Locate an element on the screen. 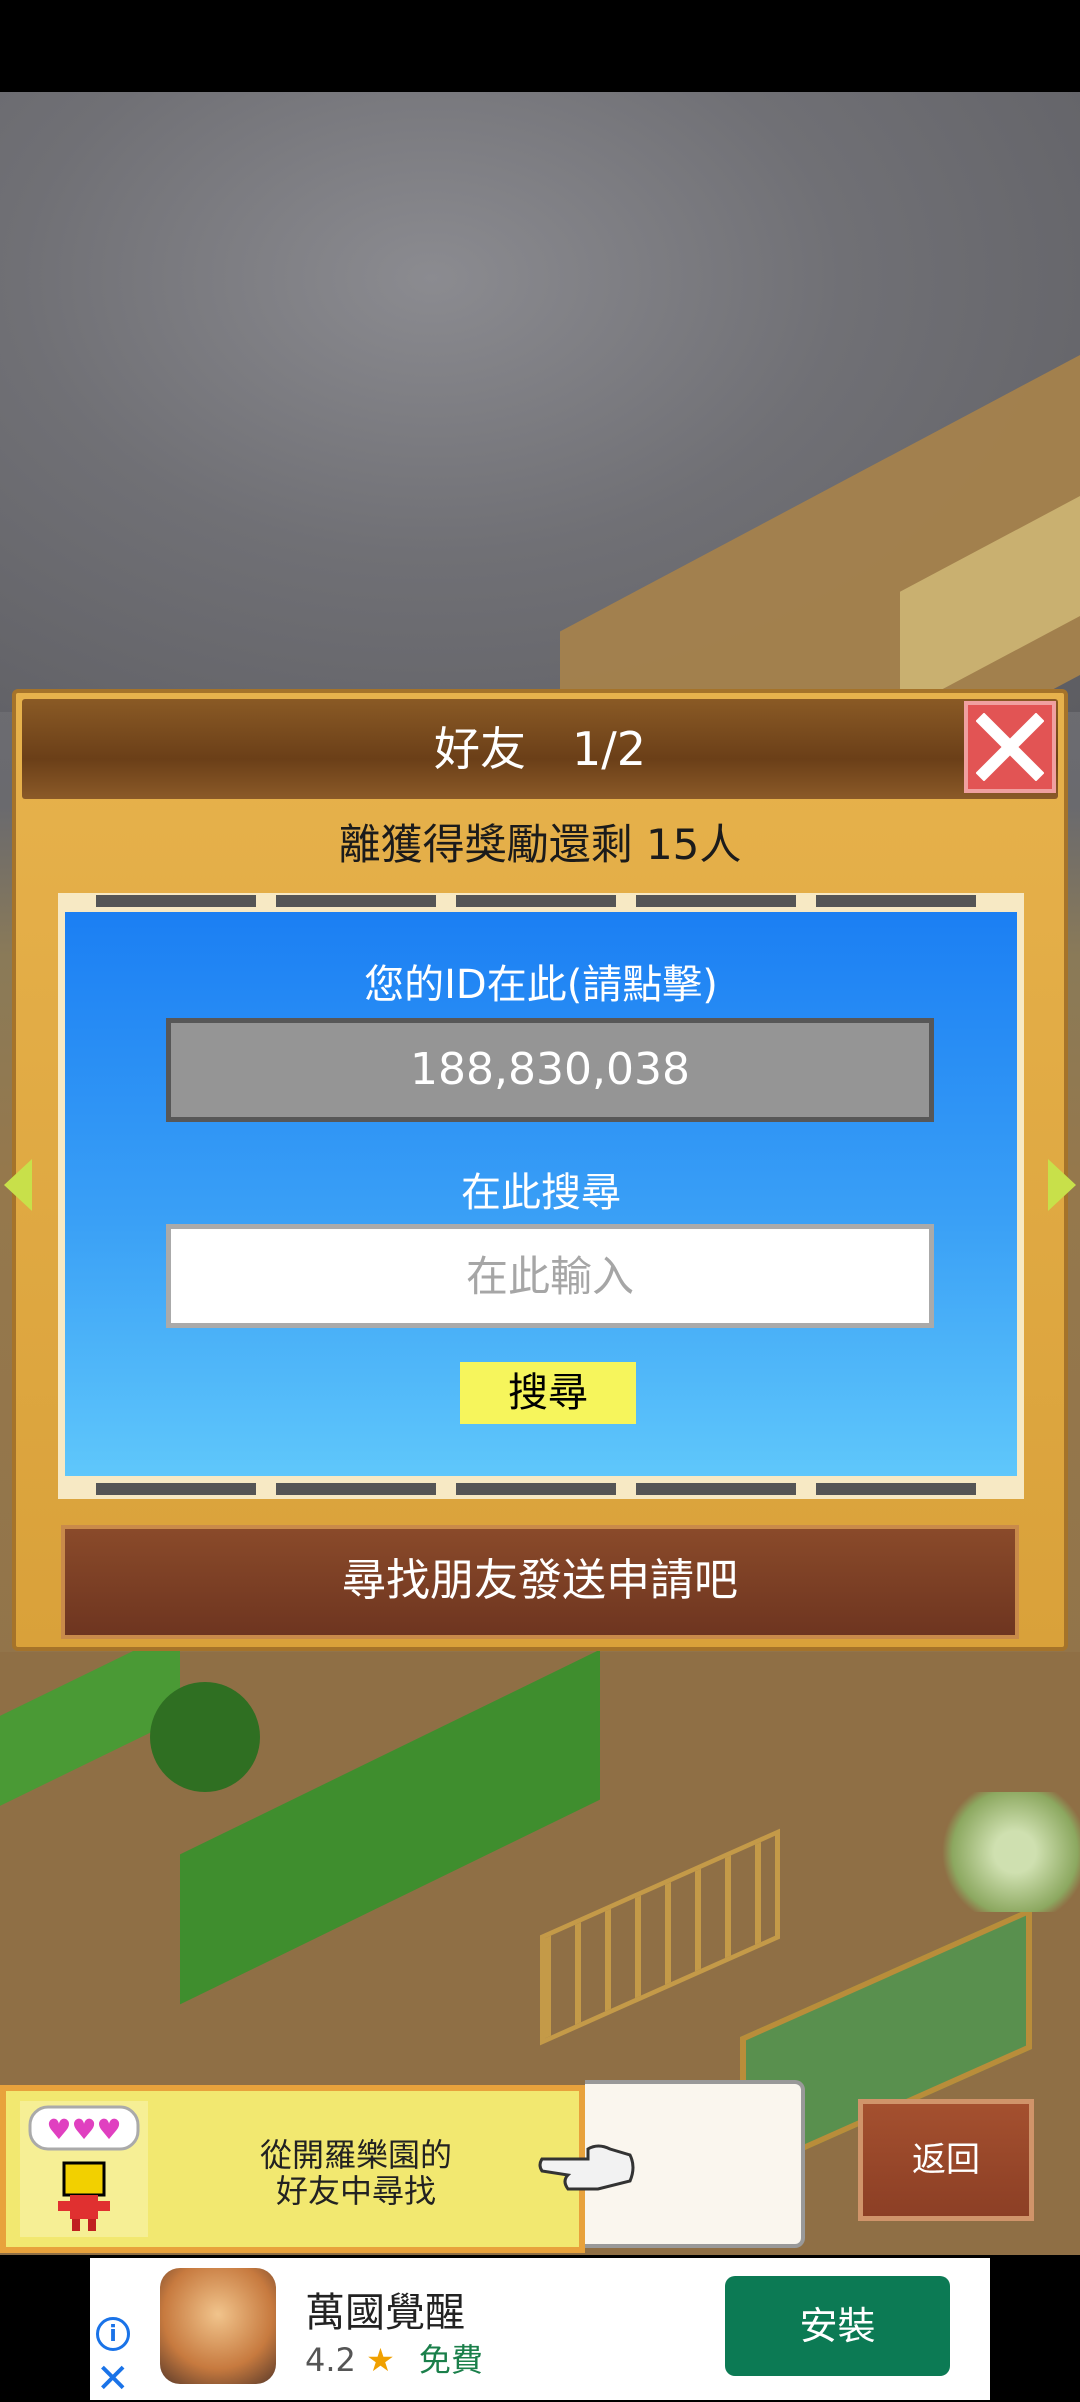  bottom-tab-strip is located at coordinates (541, 1488).